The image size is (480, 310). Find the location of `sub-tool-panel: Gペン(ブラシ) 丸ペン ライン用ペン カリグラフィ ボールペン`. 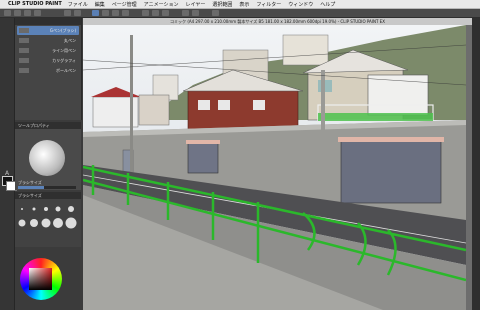

sub-tool-panel: Gペン(ブラシ) 丸ペン ライン用ペン カリグラフィ ボールペン is located at coordinates (48, 69).